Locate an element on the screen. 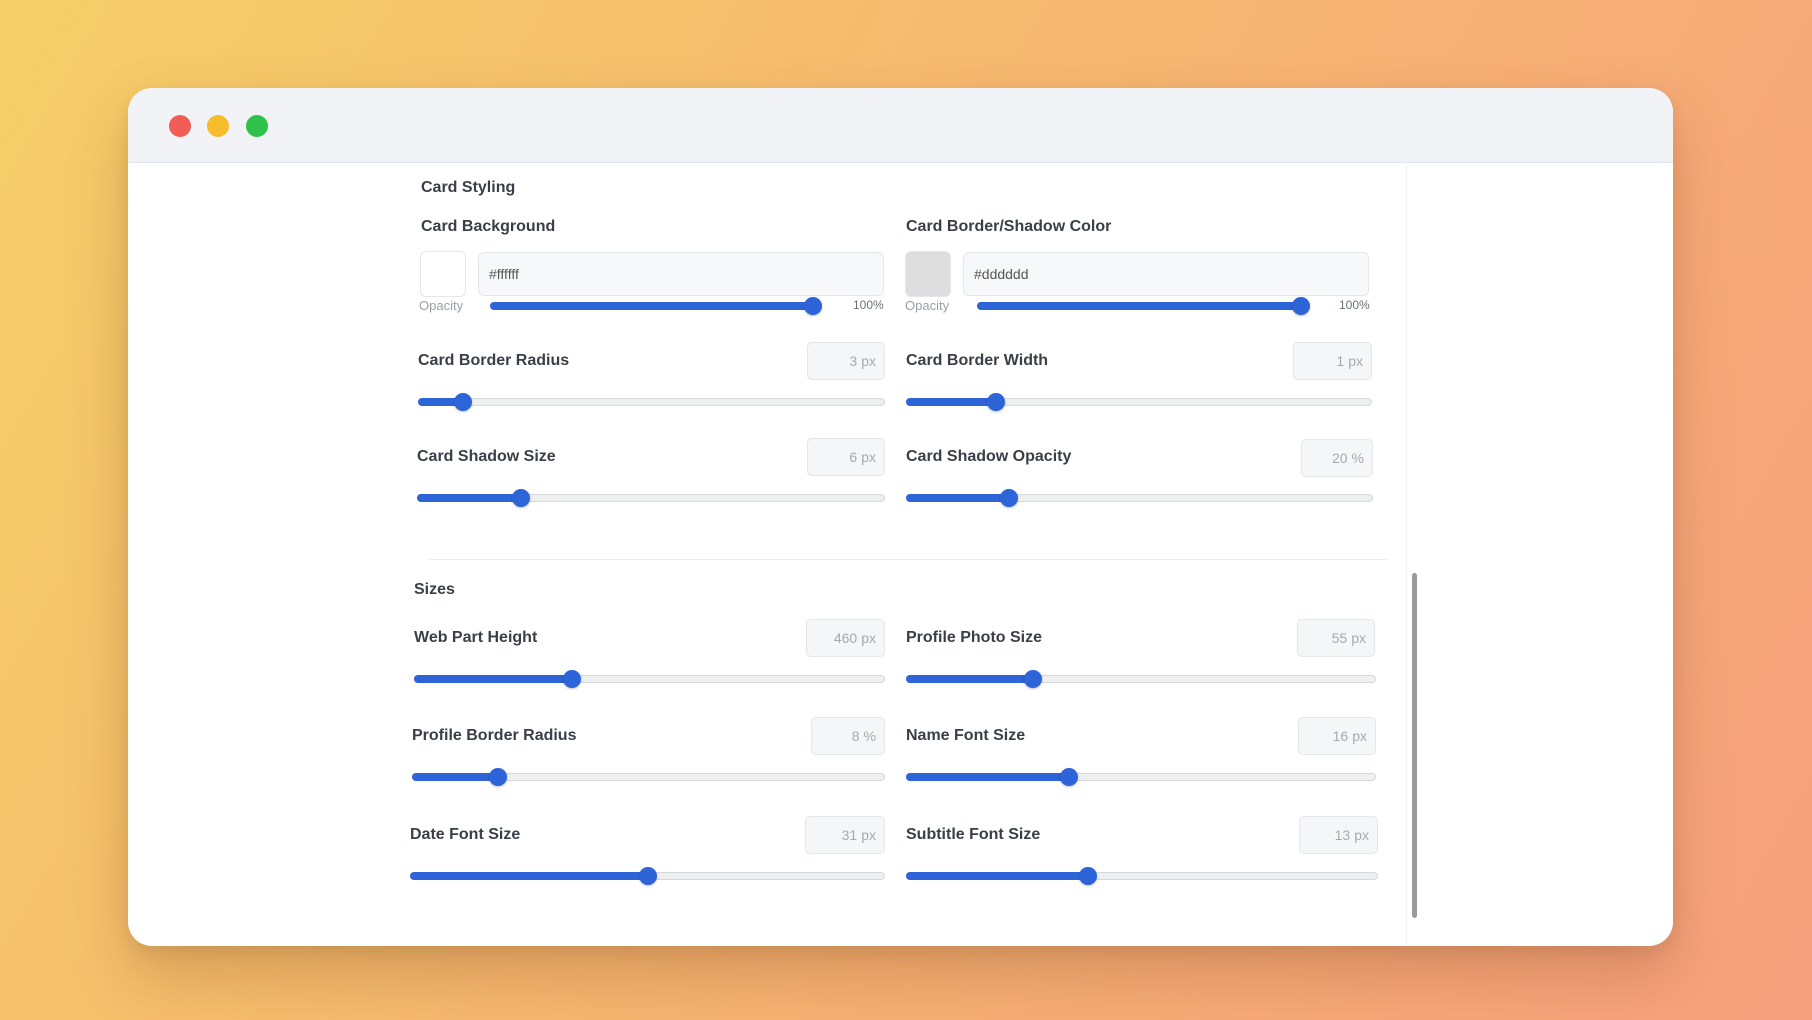  subtitle-font-size-value: 13 px is located at coordinates (1338, 835).